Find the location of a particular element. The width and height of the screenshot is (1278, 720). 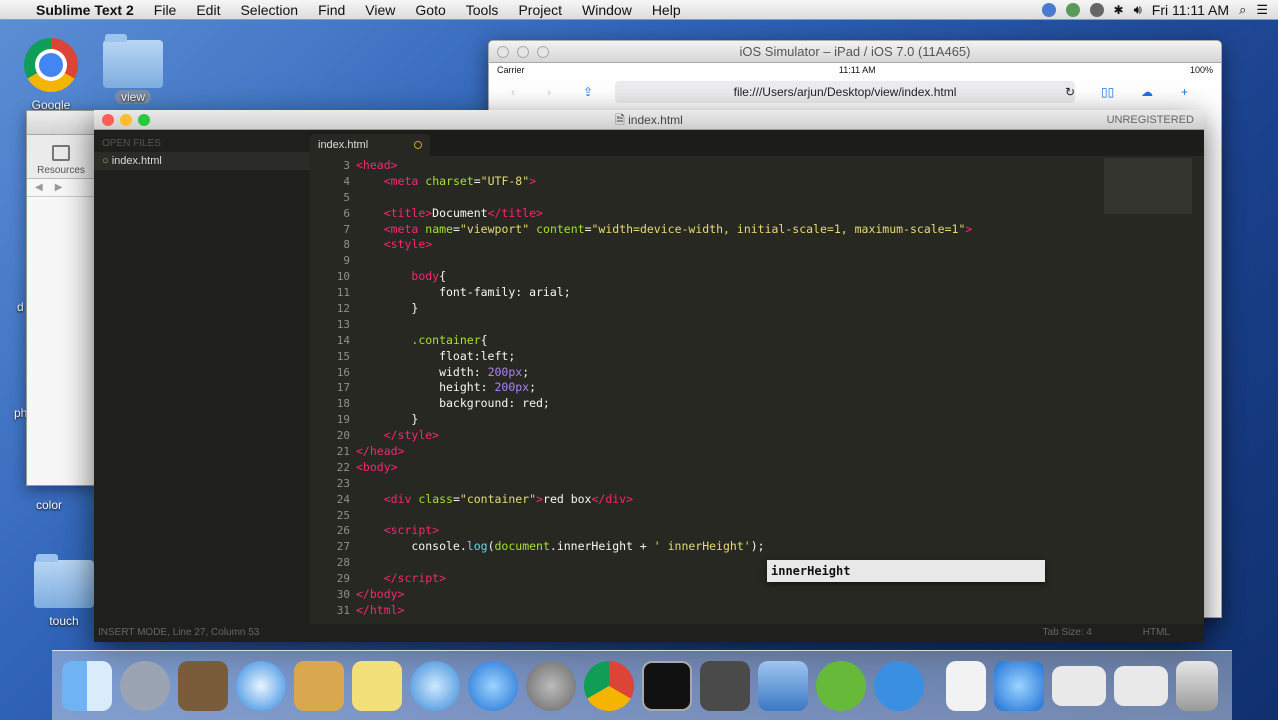

line-number: 25 is located at coordinates (343, 515).